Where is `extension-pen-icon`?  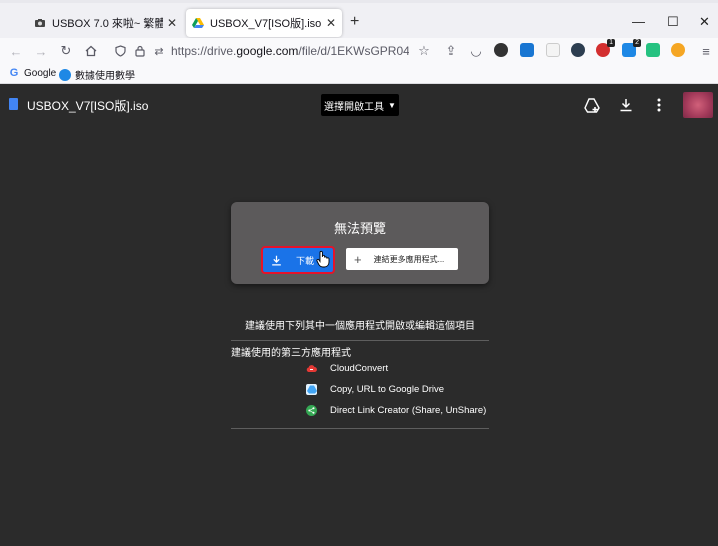
extension-pen-icon is located at coordinates (553, 50).